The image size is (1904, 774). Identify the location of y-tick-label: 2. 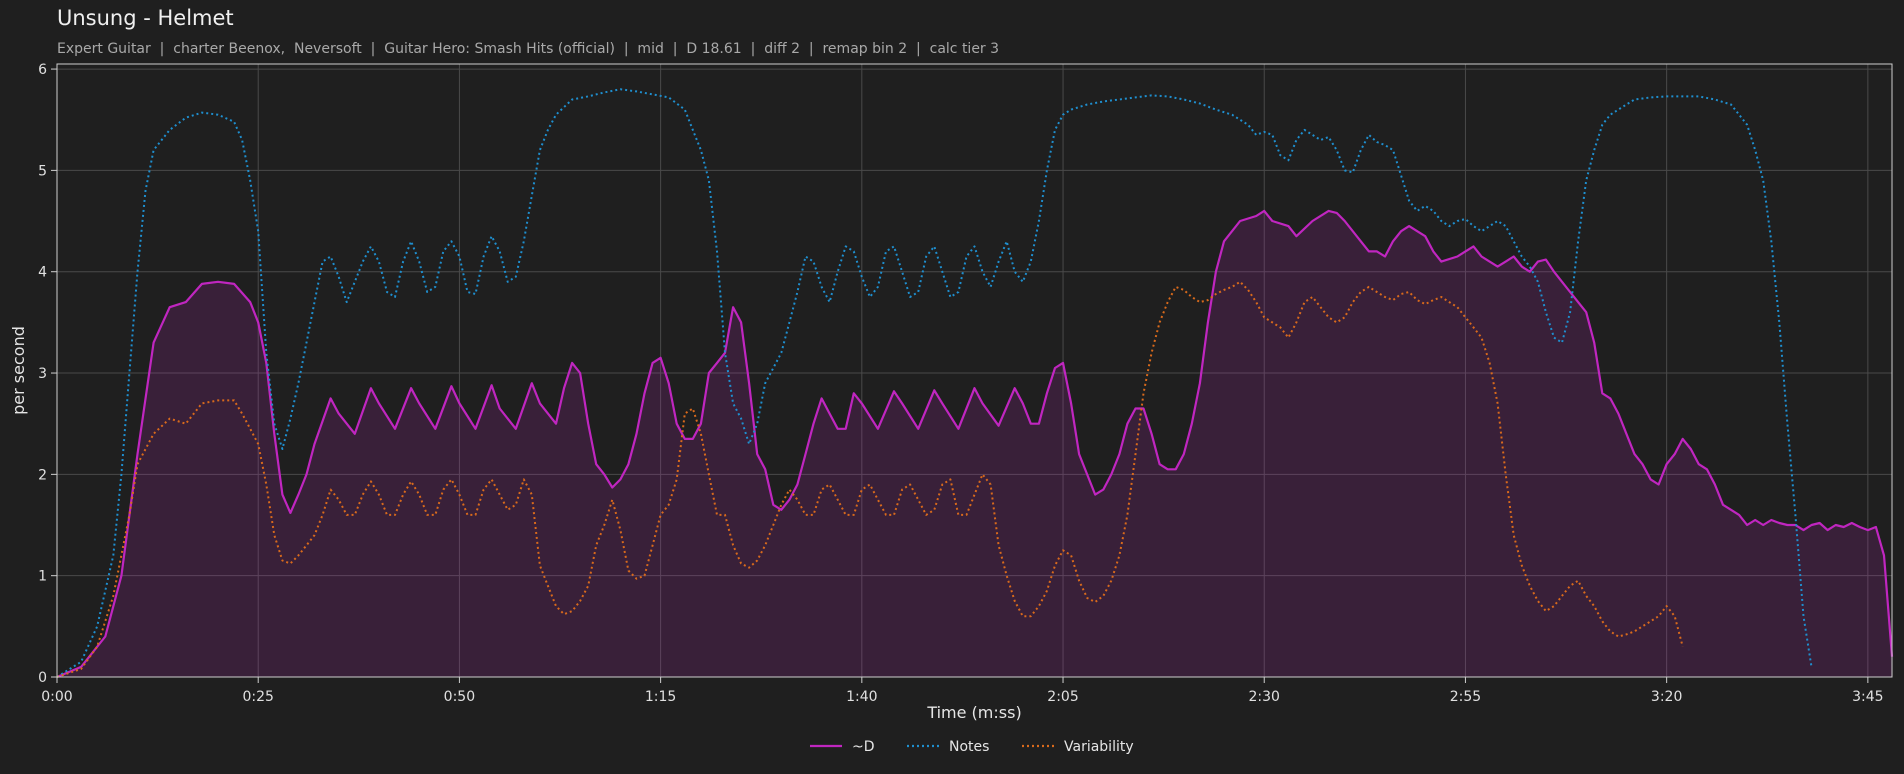
(42, 475).